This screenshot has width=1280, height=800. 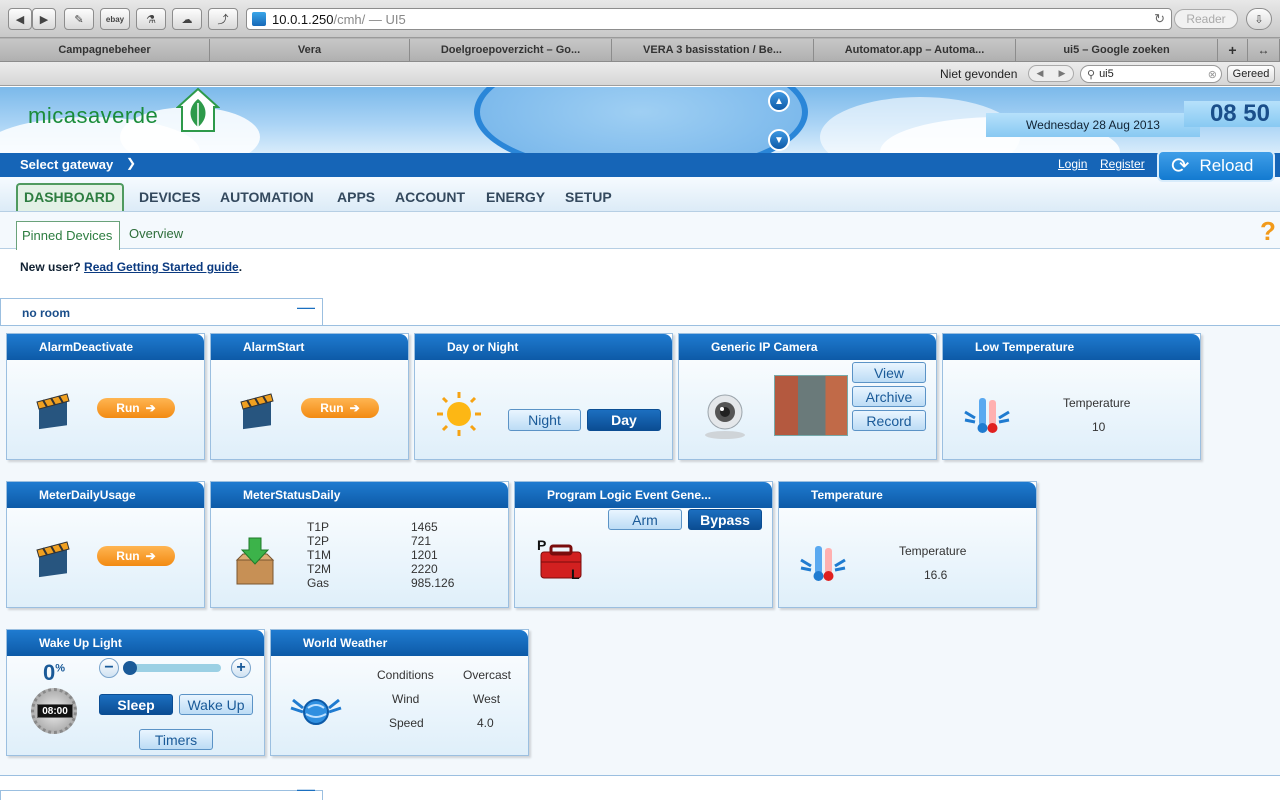 I want to click on edit-icon: ✎, so click(x=79, y=19).